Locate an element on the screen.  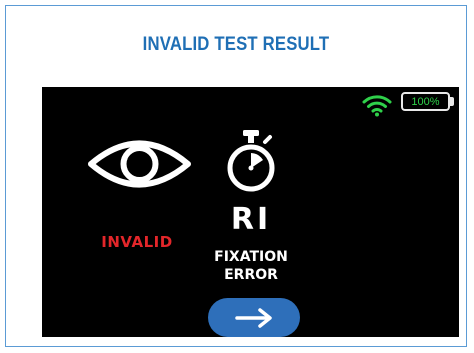
battery-indicator: 100% is located at coordinates (425, 101).